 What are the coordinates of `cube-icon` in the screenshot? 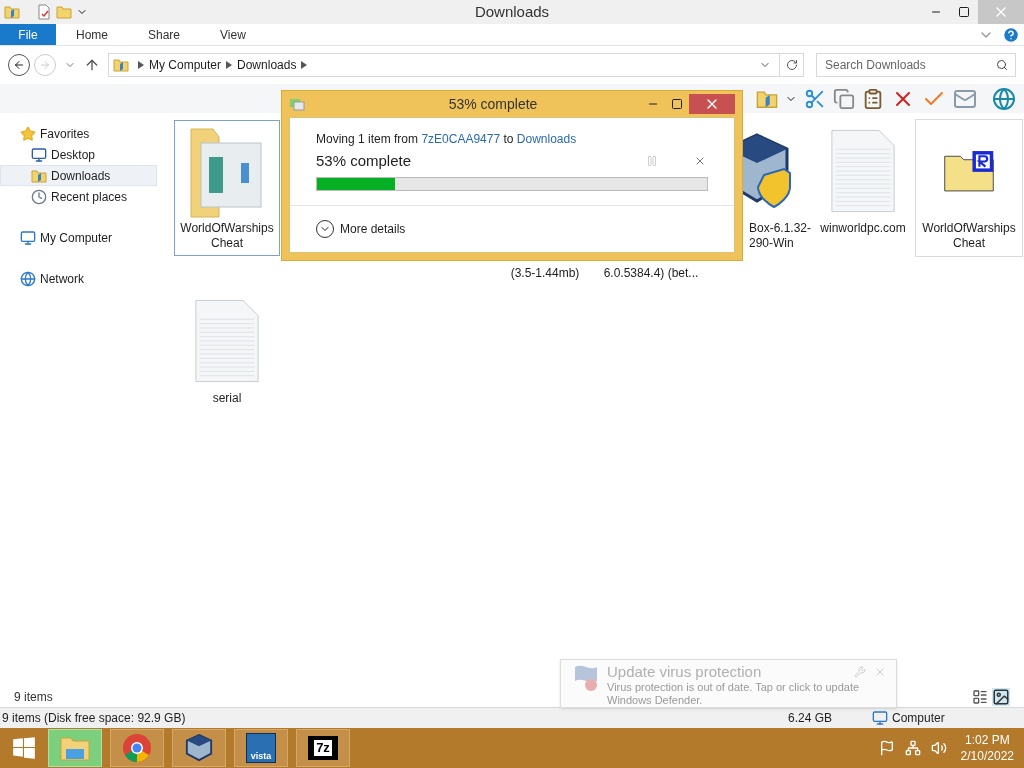 It's located at (199, 748).